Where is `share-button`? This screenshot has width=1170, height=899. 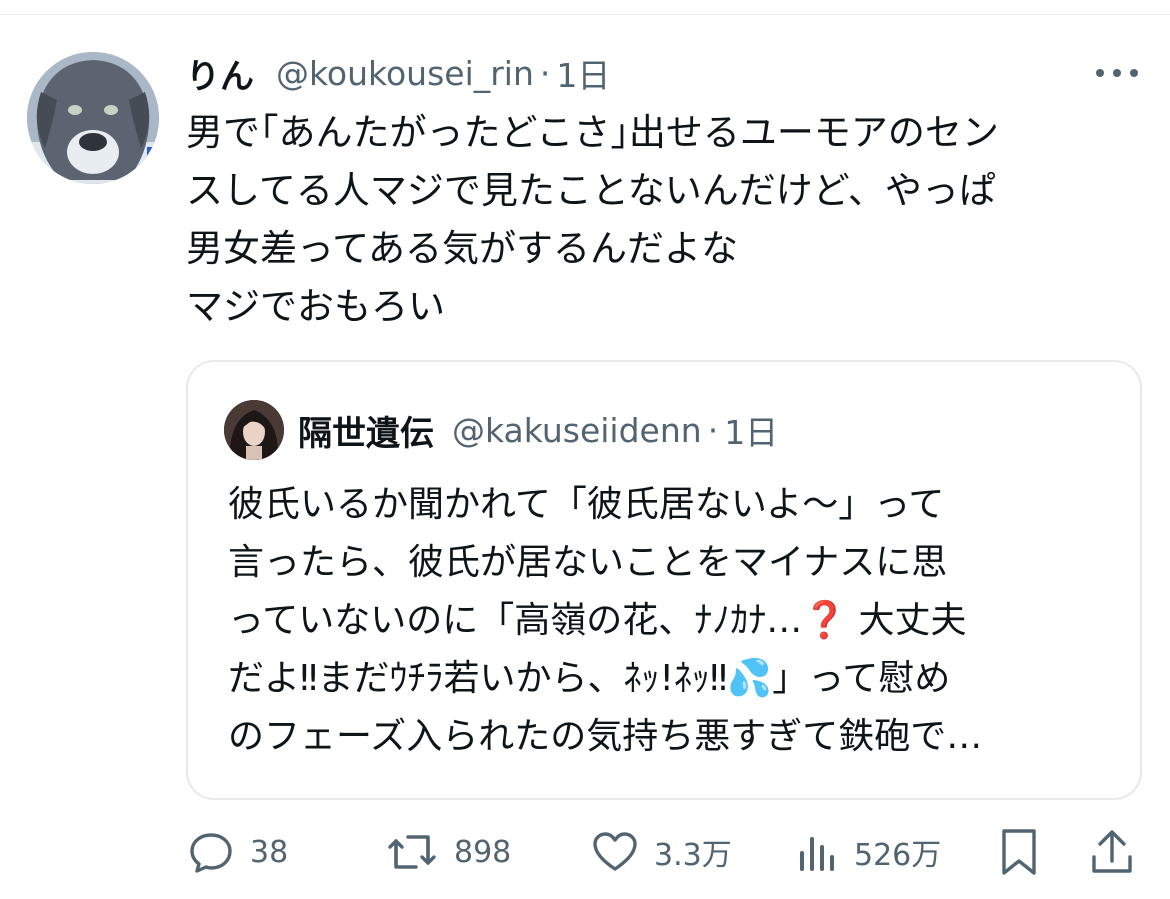
share-button is located at coordinates (1112, 852).